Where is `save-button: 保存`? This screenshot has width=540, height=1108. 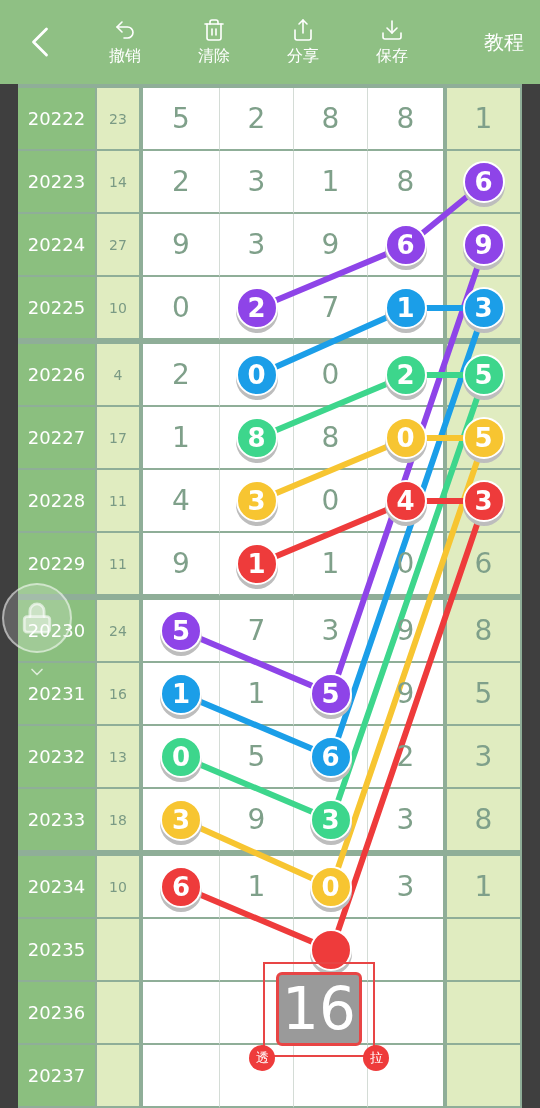 save-button: 保存 is located at coordinates (391, 42).